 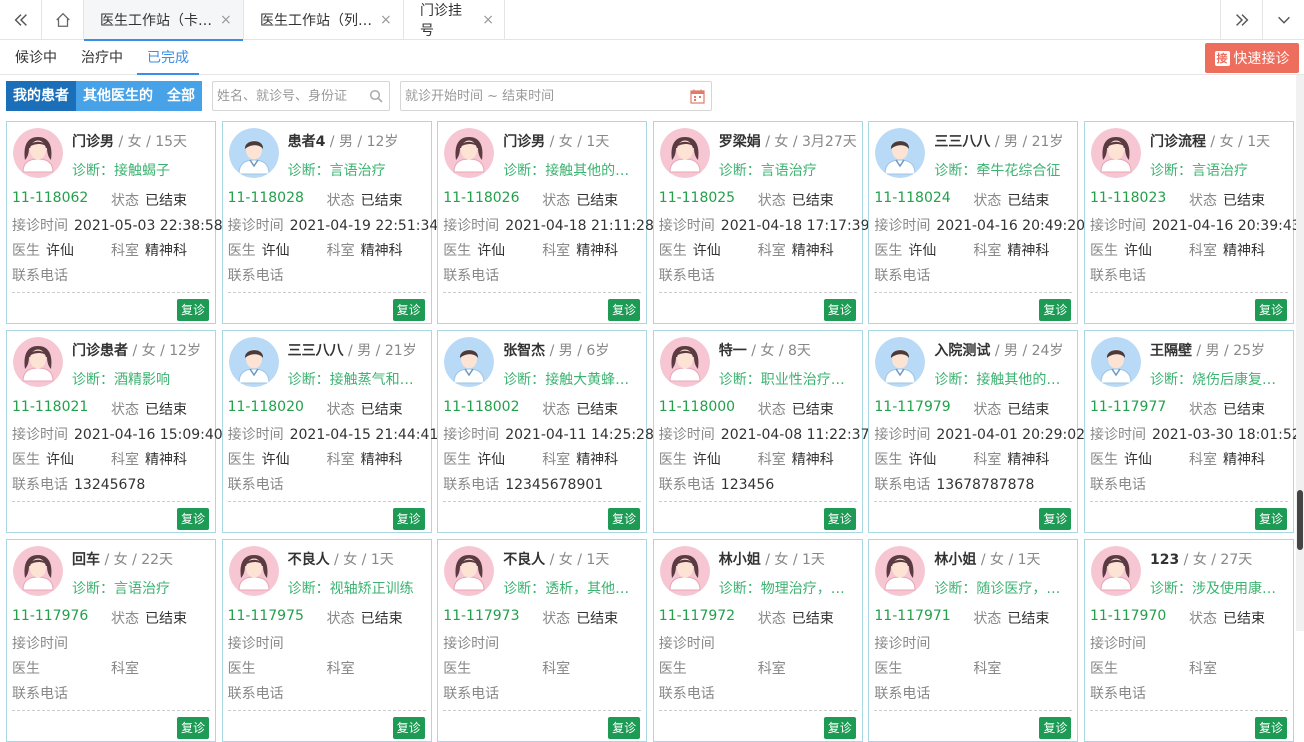 What do you see at coordinates (1300, 520) in the screenshot?
I see `scrollbar-thumb` at bounding box center [1300, 520].